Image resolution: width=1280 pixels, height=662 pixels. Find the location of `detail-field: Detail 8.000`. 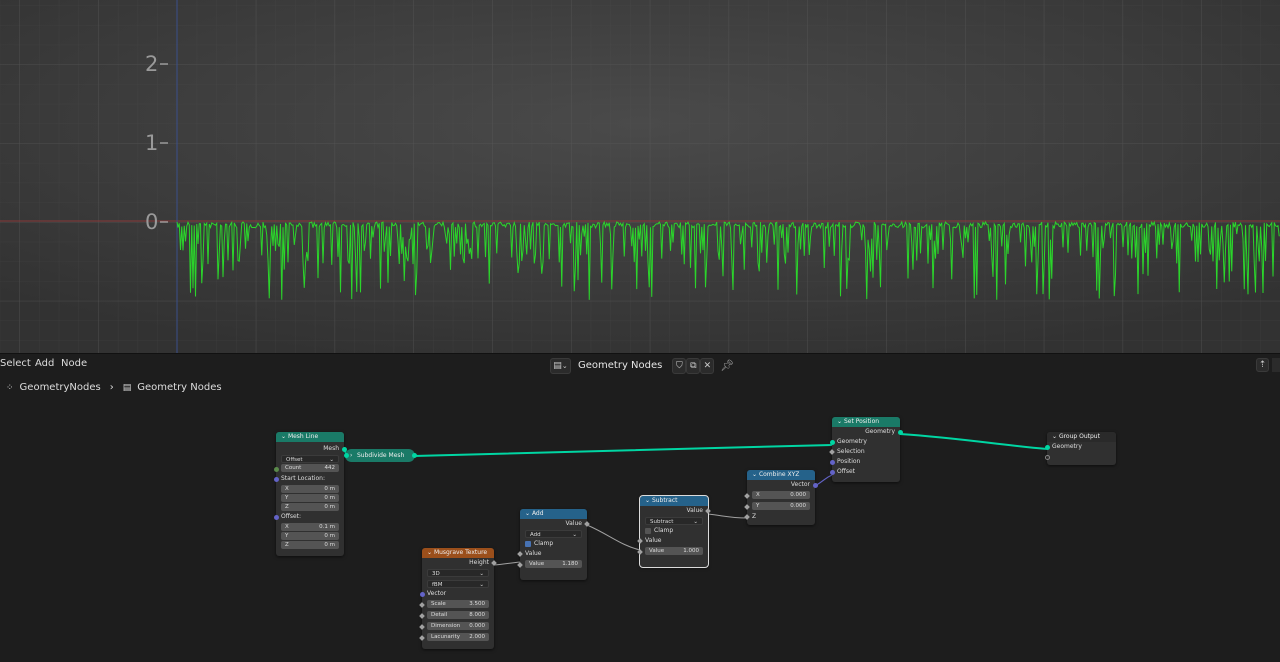

detail-field: Detail 8.000 is located at coordinates (458, 615).